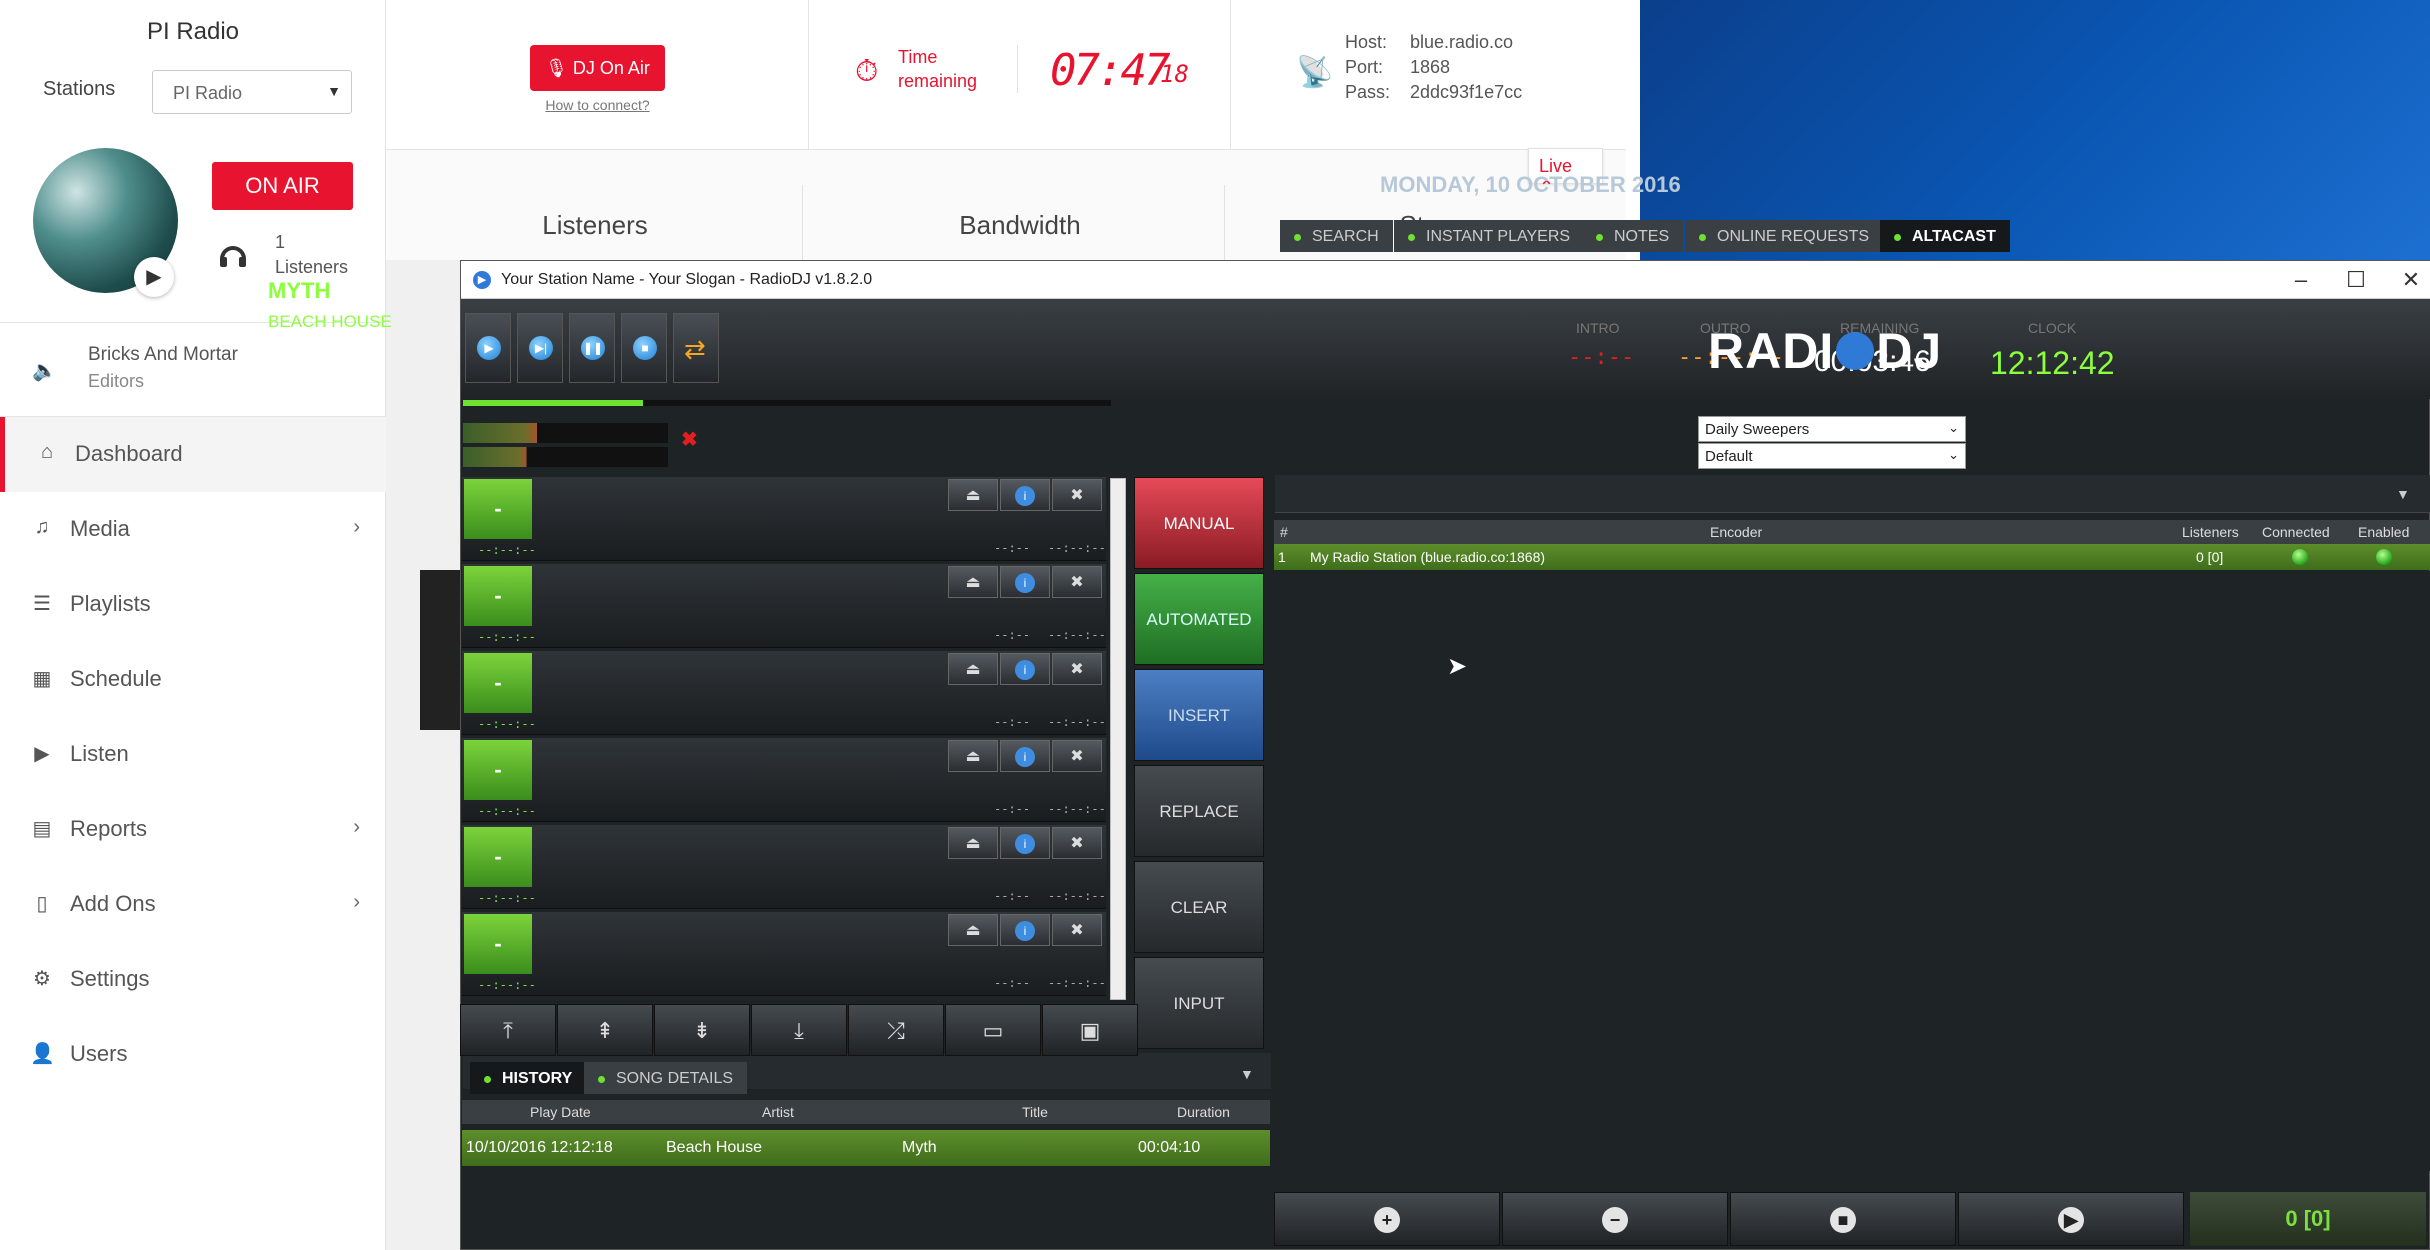 This screenshot has height=1250, width=2430. I want to click on tab-song-details: SONG DETAILS, so click(666, 1078).